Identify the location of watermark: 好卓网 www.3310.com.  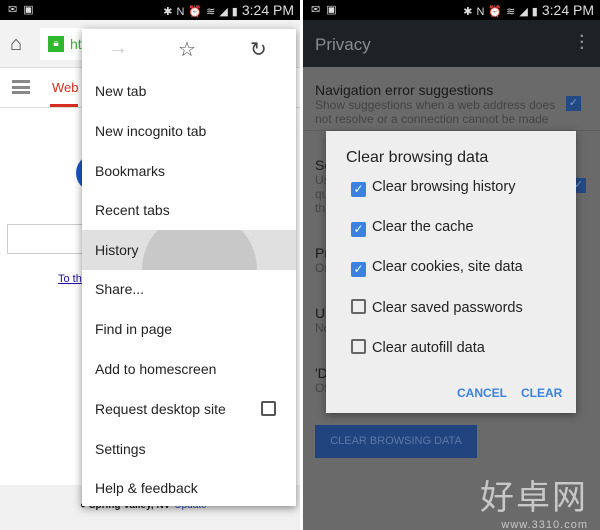
(534, 504).